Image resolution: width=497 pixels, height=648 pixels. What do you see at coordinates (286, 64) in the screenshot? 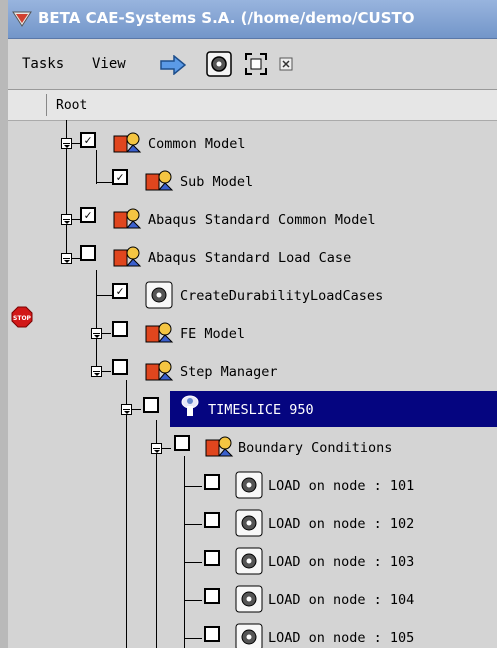
I see `close-small-icon` at bounding box center [286, 64].